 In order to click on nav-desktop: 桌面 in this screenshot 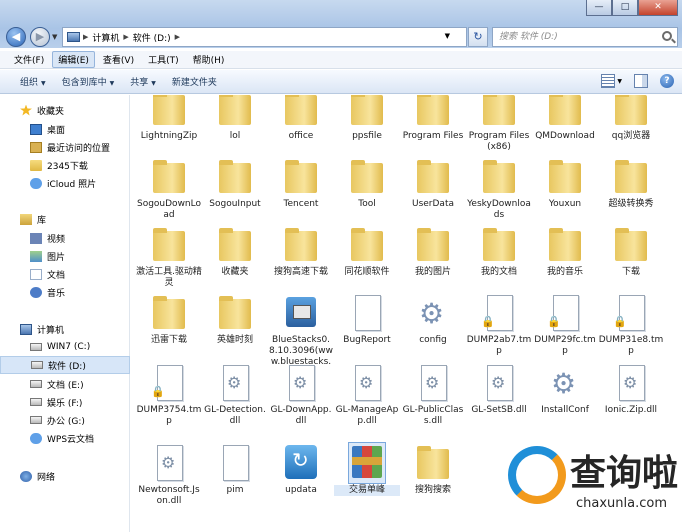, I will do `click(65, 129)`.